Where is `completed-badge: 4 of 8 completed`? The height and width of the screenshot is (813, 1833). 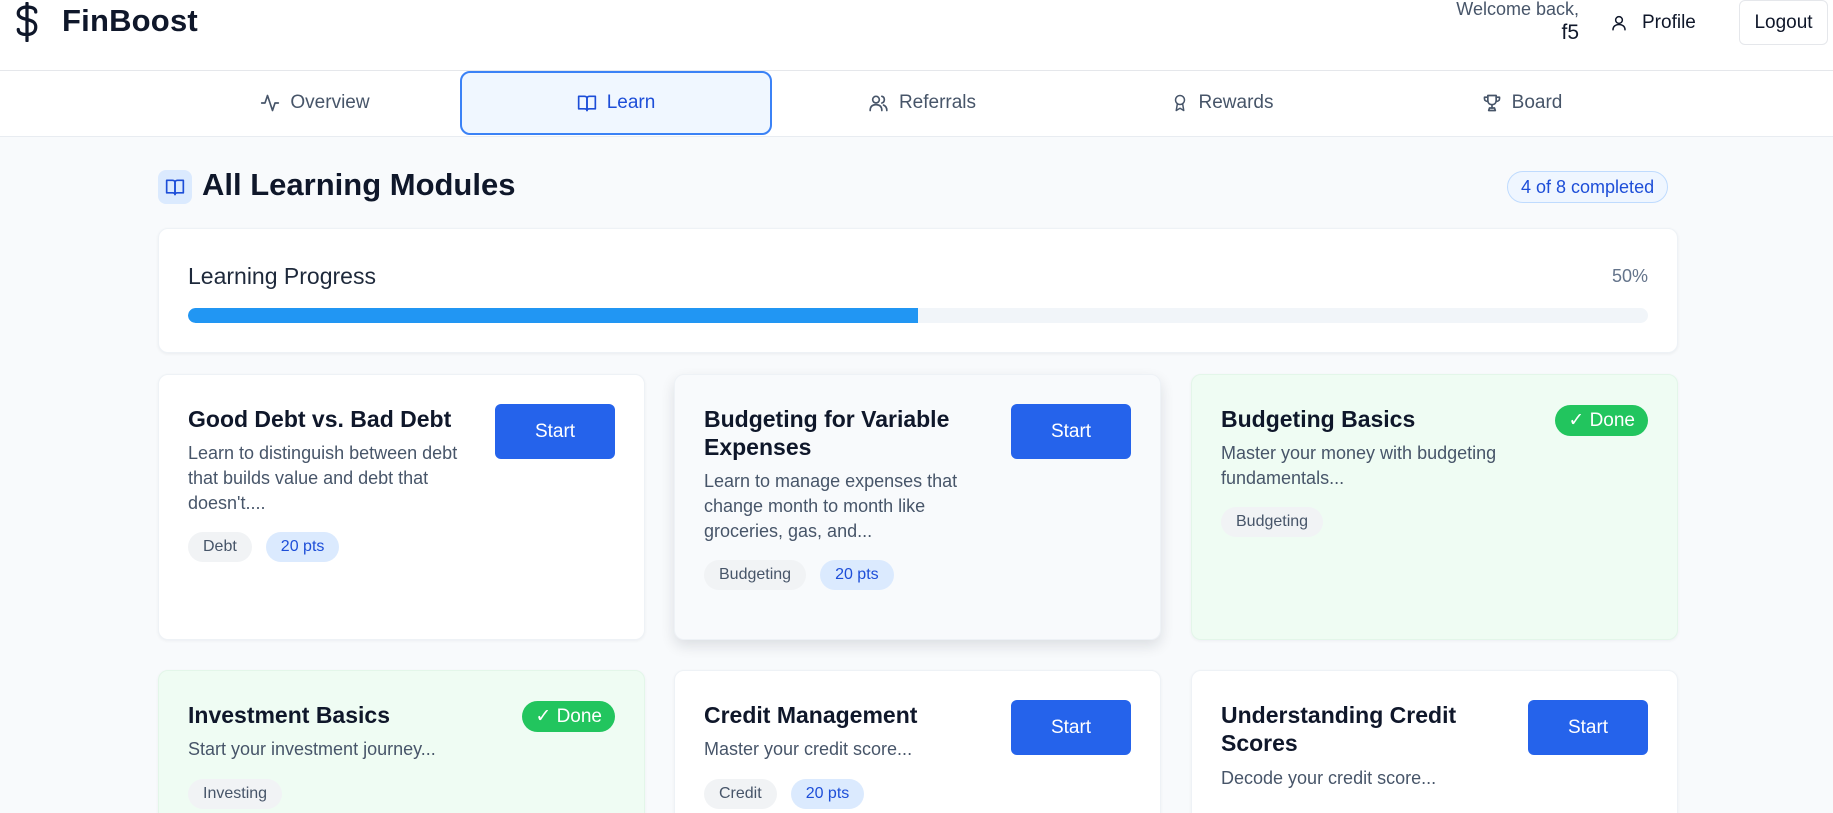
completed-badge: 4 of 8 completed is located at coordinates (1588, 187).